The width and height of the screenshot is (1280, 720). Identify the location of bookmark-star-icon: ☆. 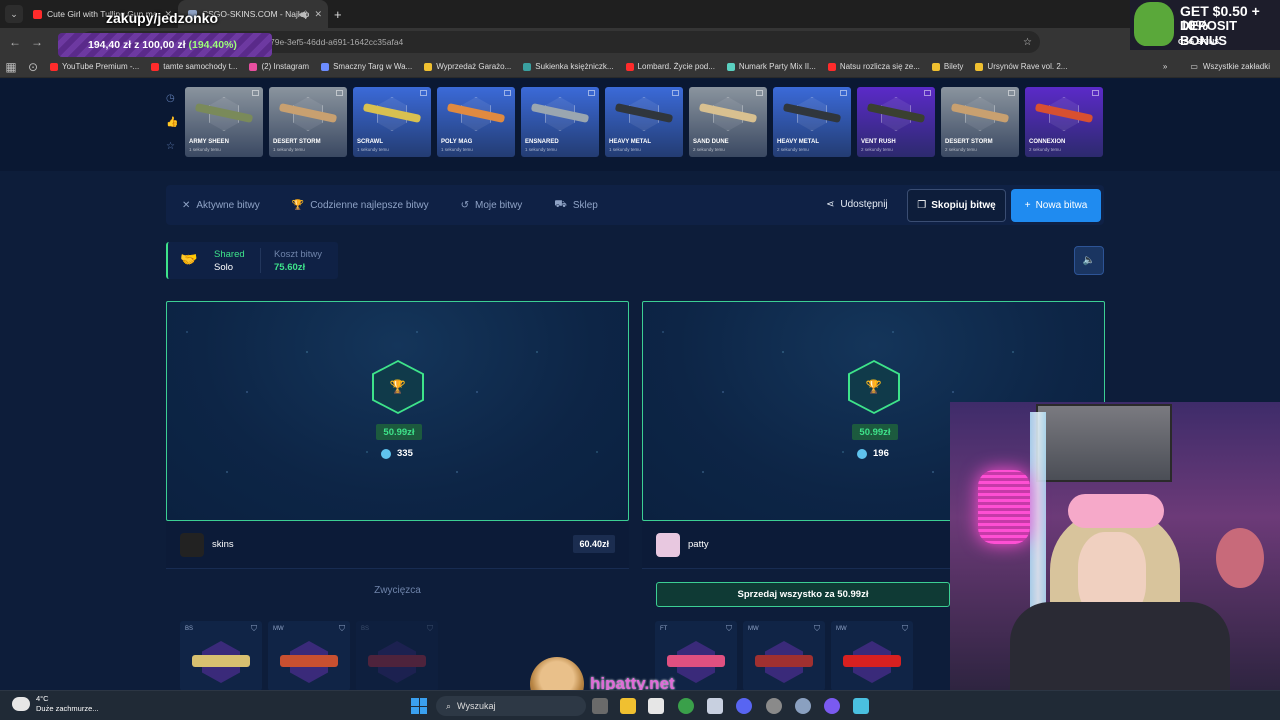
(1027, 42).